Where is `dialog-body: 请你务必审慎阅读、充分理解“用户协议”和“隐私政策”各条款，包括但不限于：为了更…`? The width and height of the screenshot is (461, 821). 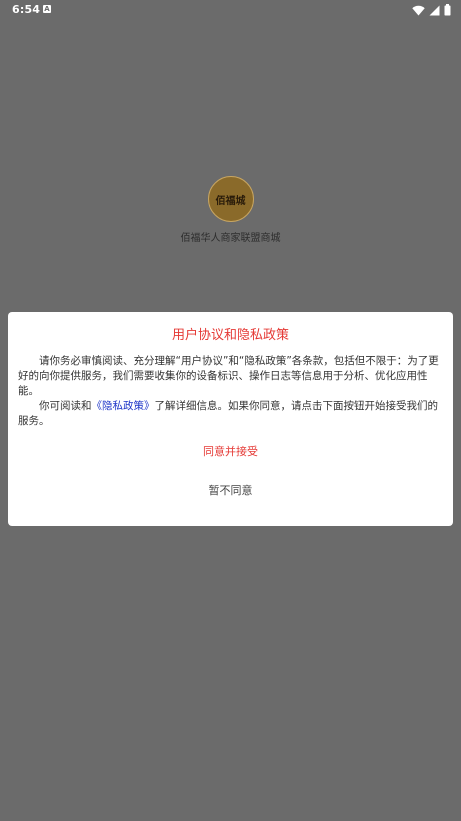 dialog-body: 请你务必审慎阅读、充分理解“用户协议”和“隐私政策”各条款，包括但不限于：为了更… is located at coordinates (230, 391).